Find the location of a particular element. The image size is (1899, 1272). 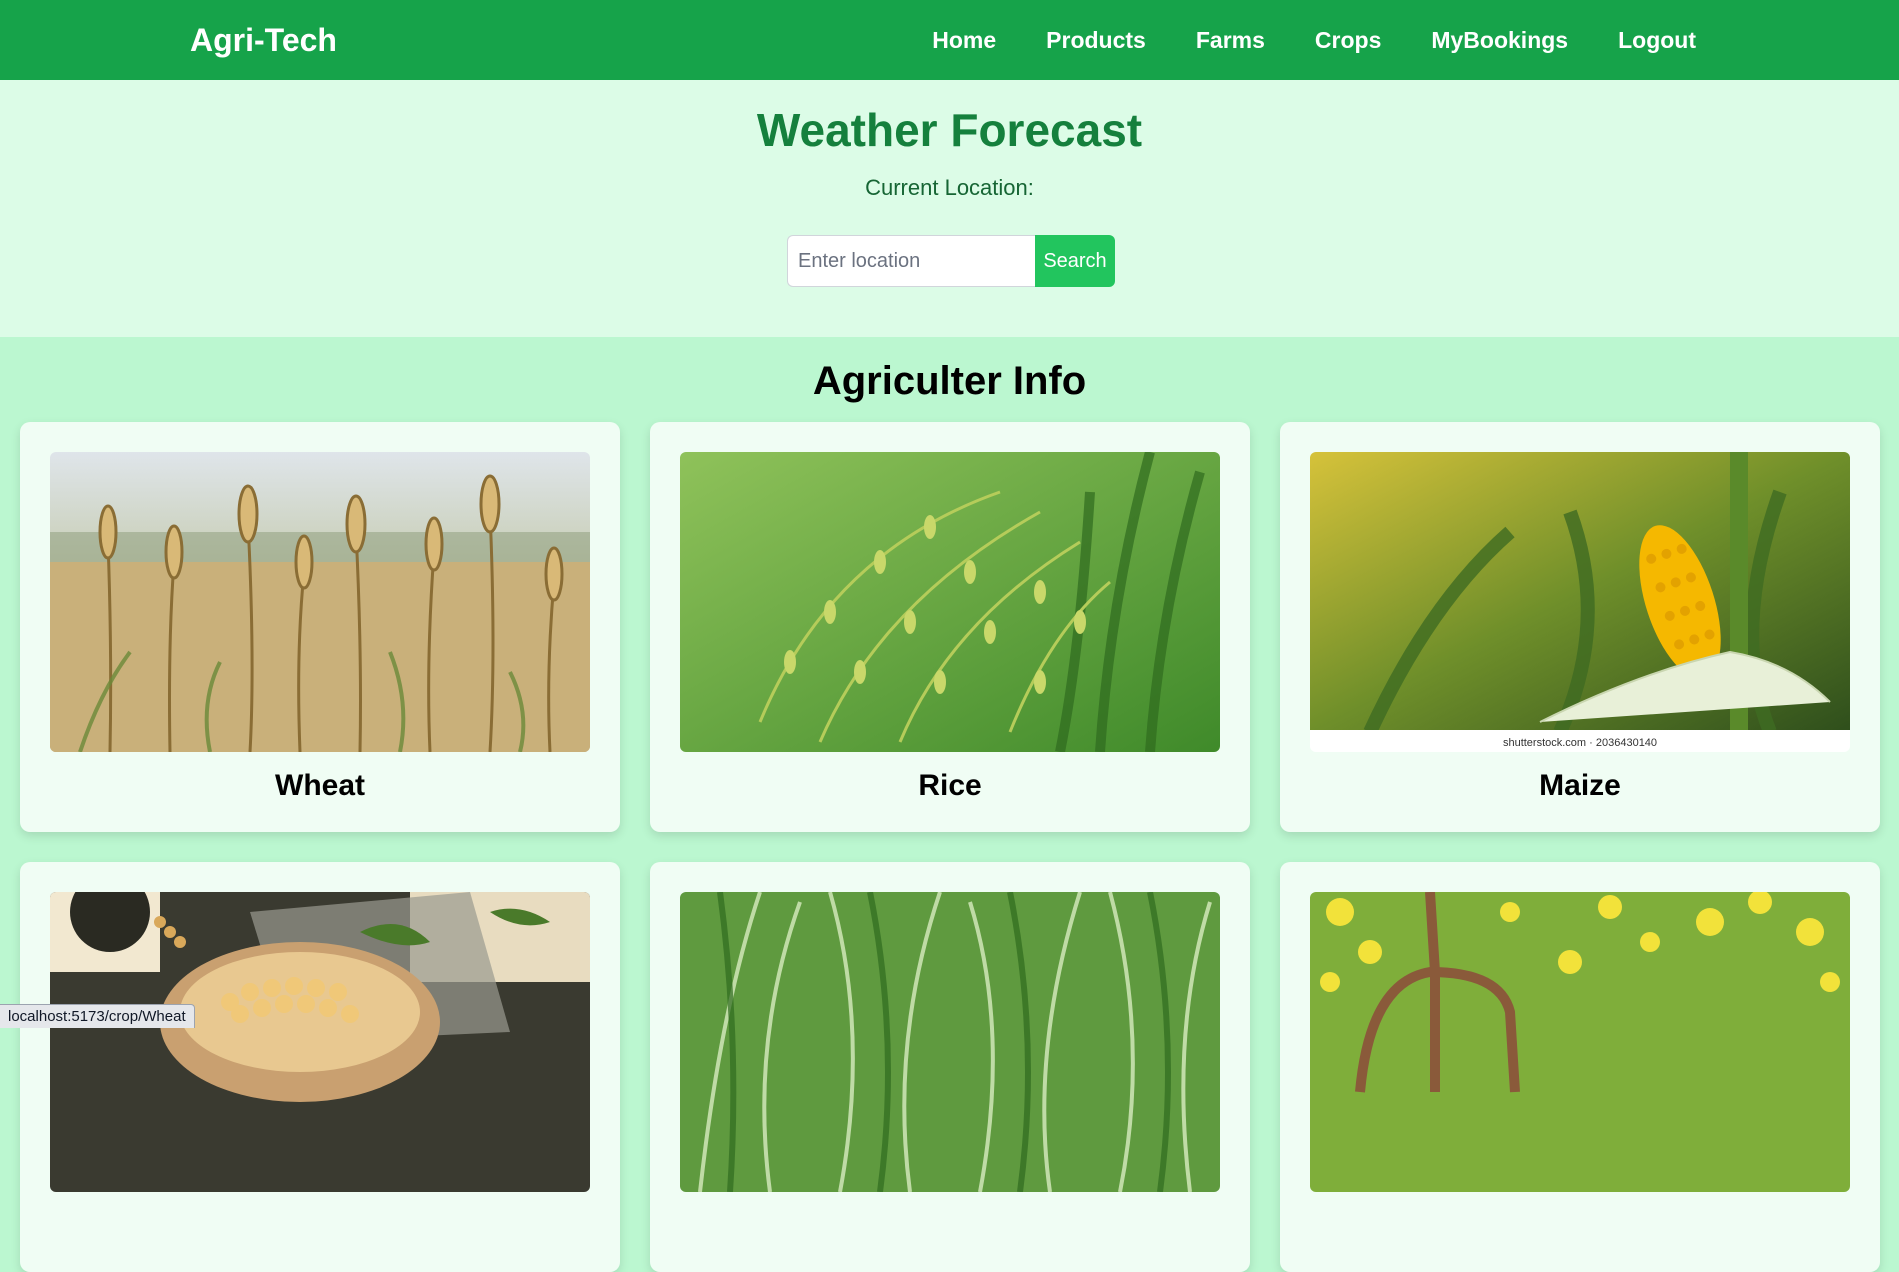

garden-fork-image is located at coordinates (1580, 1042).